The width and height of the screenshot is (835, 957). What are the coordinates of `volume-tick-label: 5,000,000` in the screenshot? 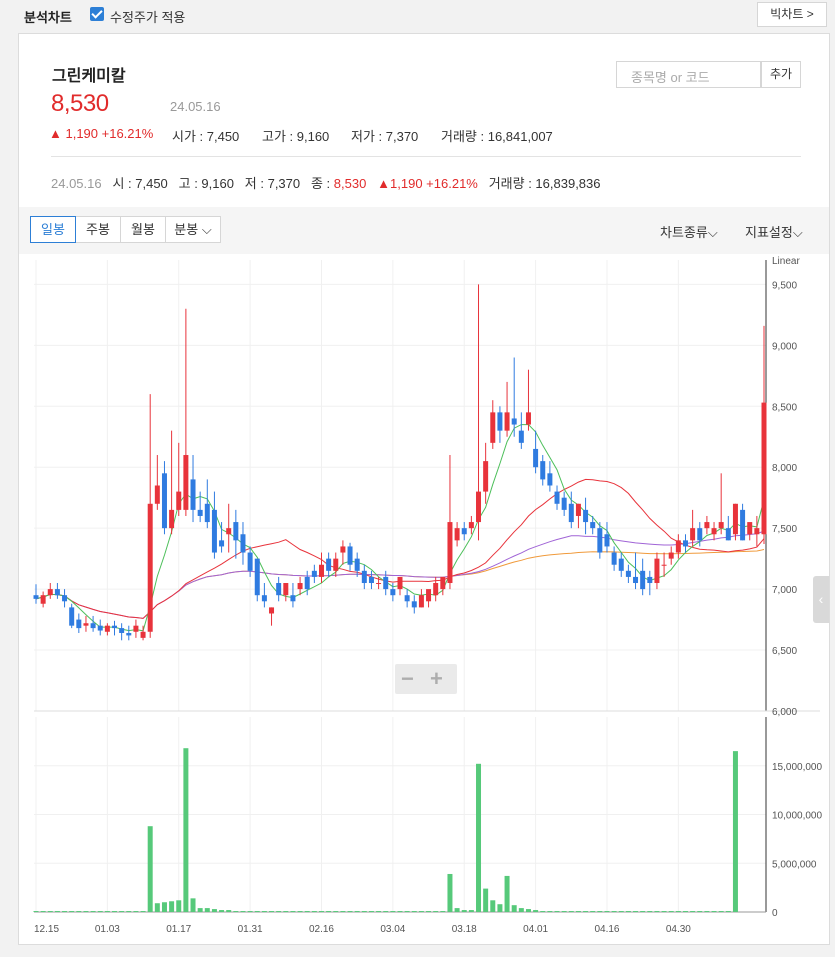 It's located at (794, 864).